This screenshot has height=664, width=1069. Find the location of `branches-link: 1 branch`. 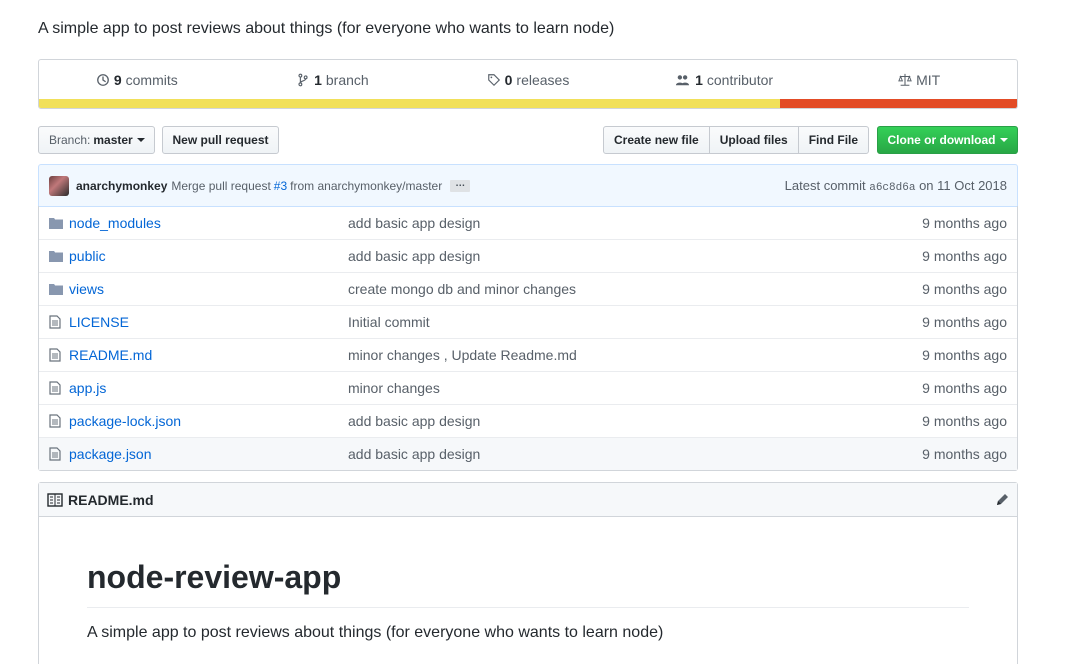

branches-link: 1 branch is located at coordinates (333, 80).